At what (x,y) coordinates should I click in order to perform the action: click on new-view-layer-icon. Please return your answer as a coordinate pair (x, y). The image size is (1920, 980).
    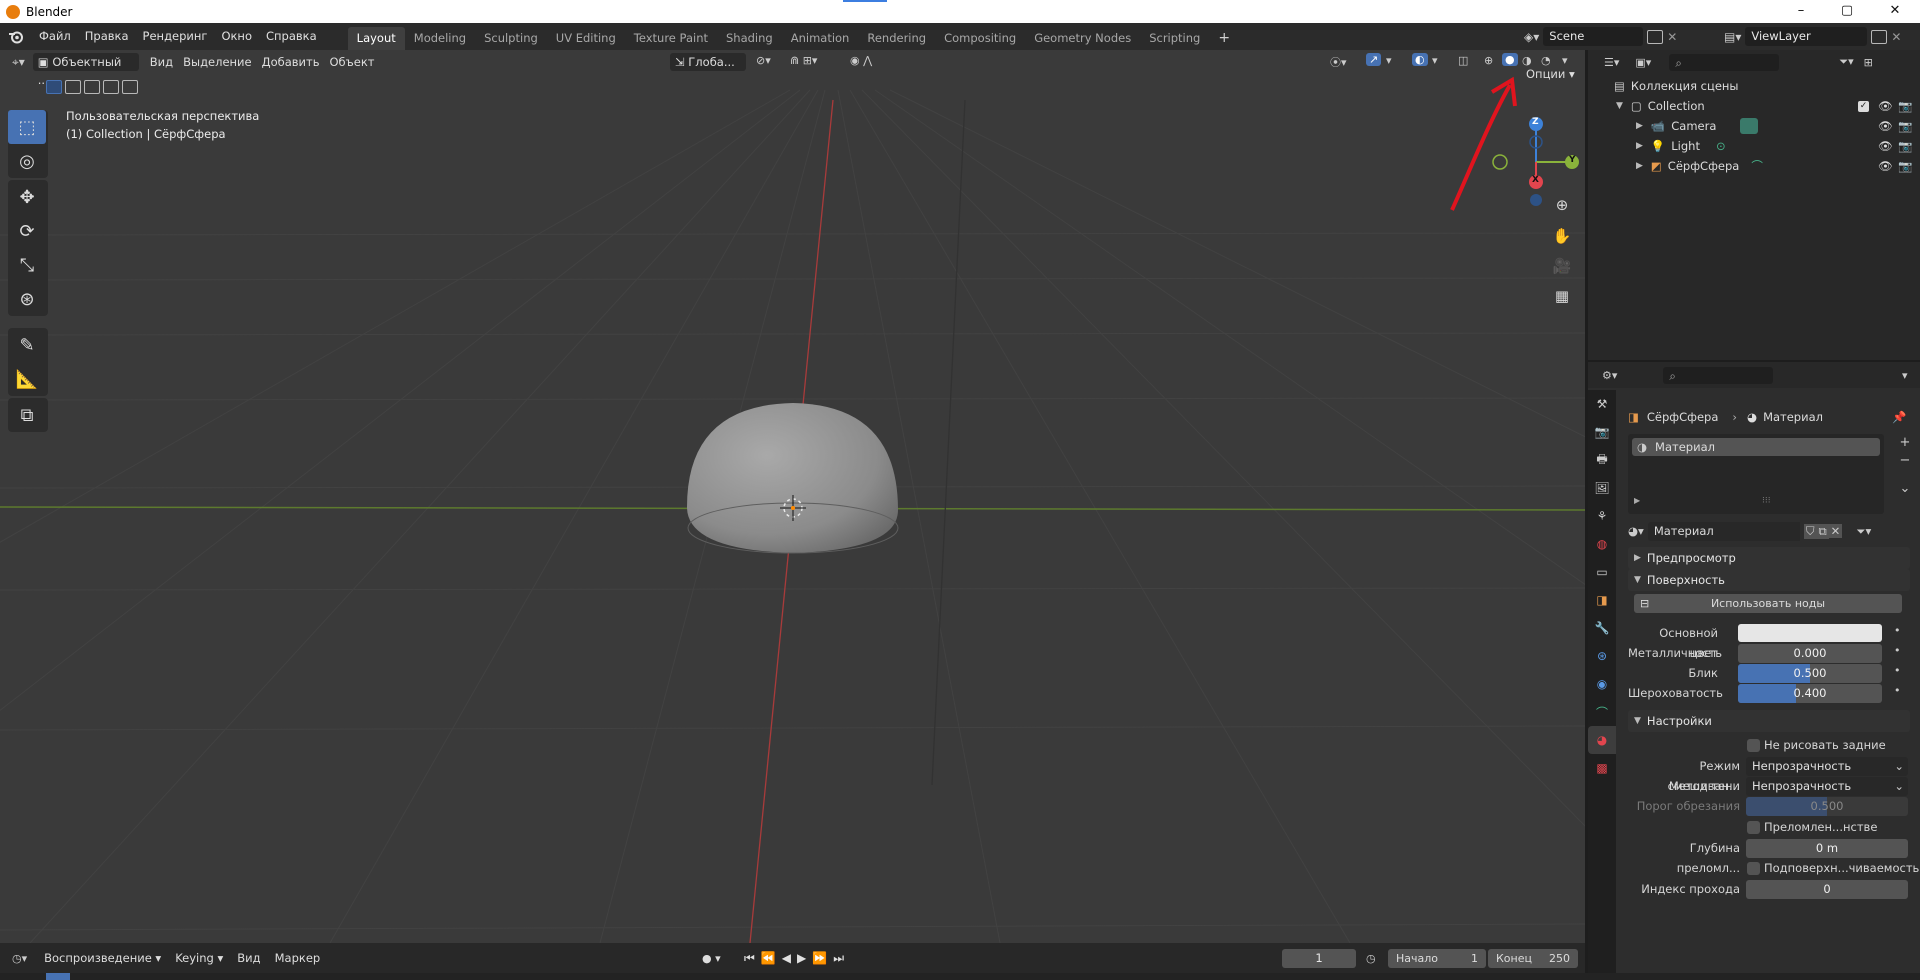
    Looking at the image, I should click on (1879, 36).